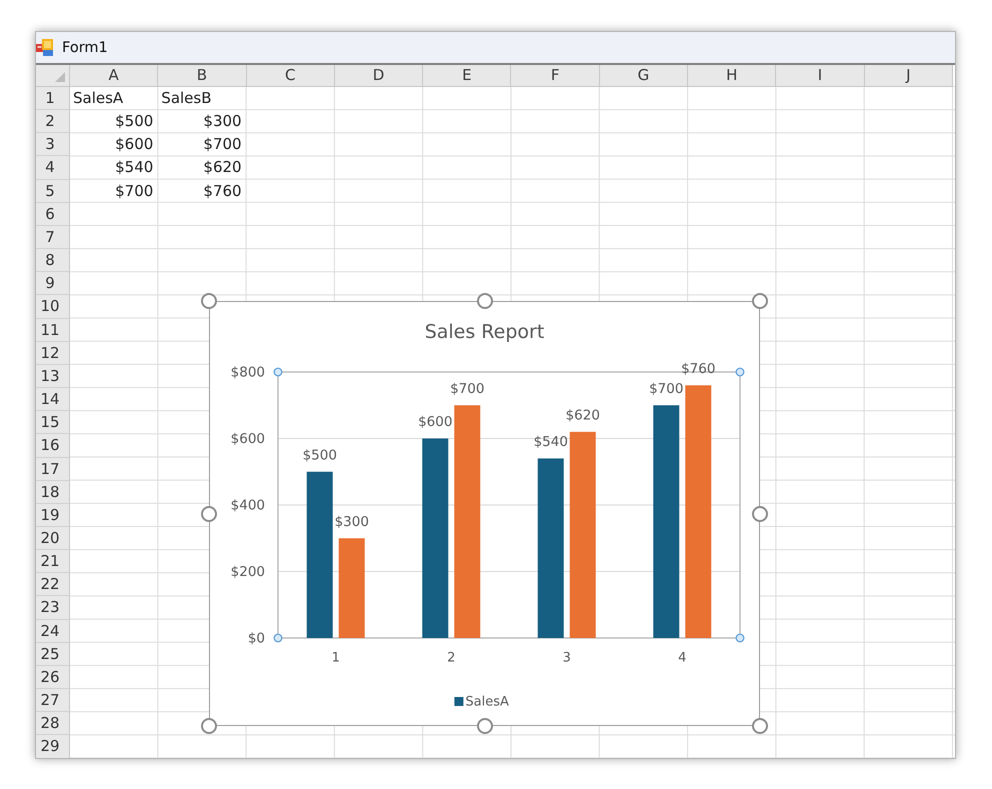  What do you see at coordinates (85, 48) in the screenshot?
I see `window-title: Form1` at bounding box center [85, 48].